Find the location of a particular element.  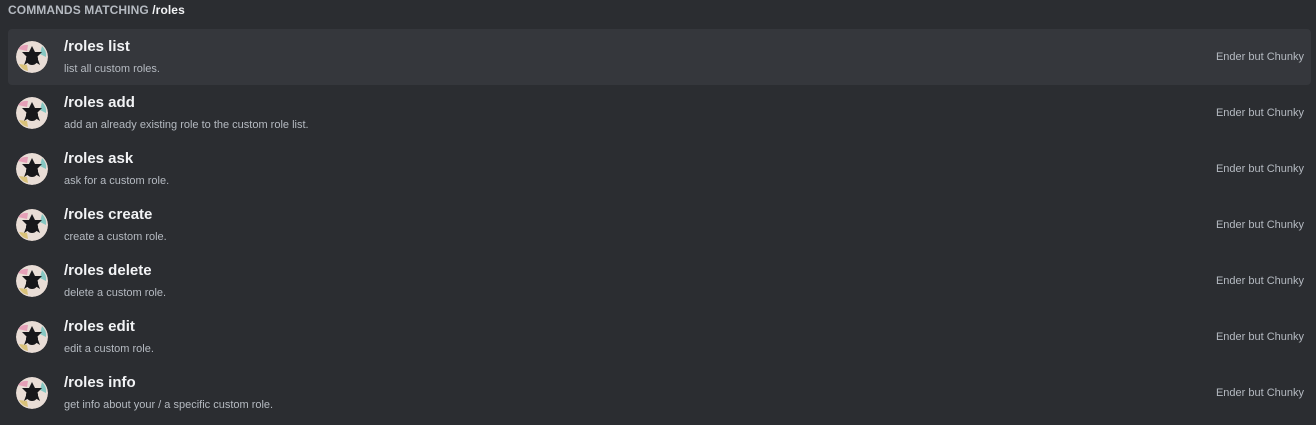

command-description: ask for a custom role. is located at coordinates (117, 181).